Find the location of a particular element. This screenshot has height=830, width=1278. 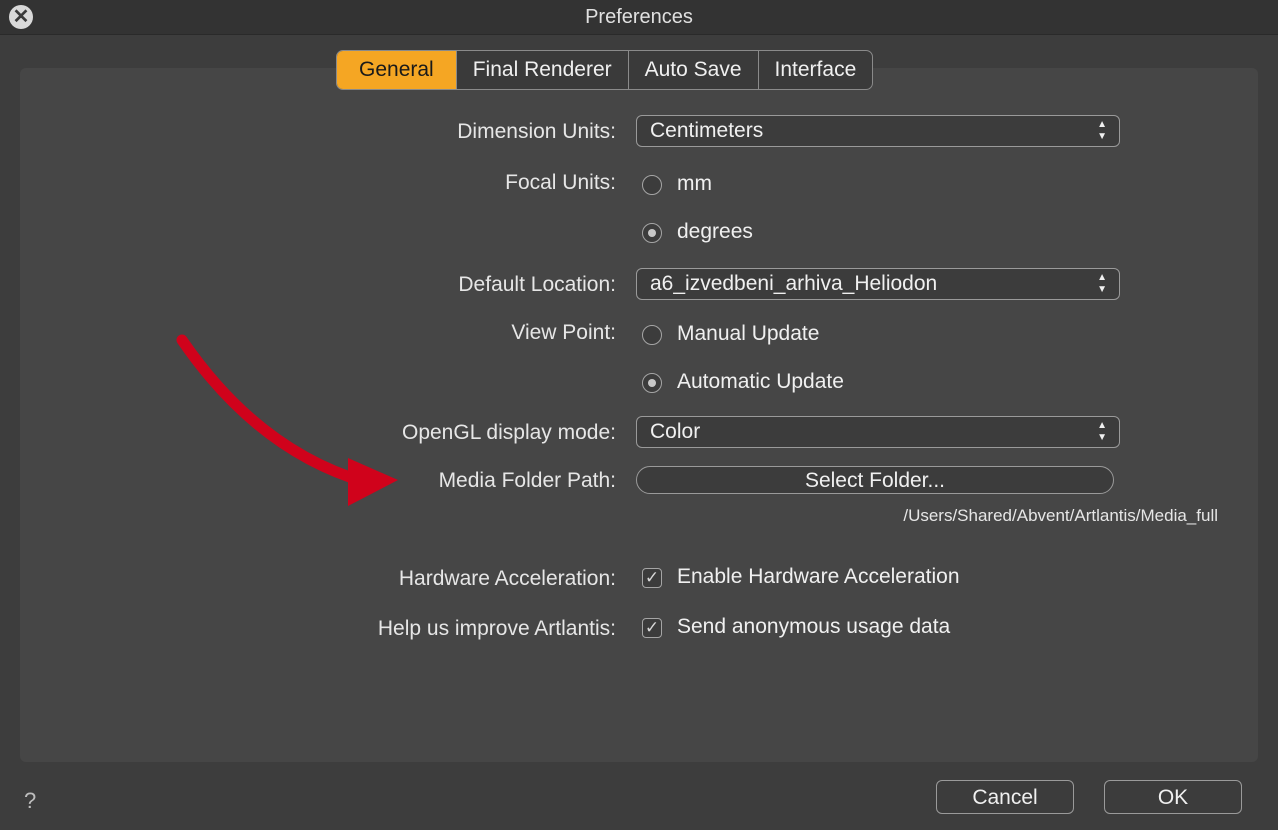

title-bar: ✕ Preferences is located at coordinates (639, 17).